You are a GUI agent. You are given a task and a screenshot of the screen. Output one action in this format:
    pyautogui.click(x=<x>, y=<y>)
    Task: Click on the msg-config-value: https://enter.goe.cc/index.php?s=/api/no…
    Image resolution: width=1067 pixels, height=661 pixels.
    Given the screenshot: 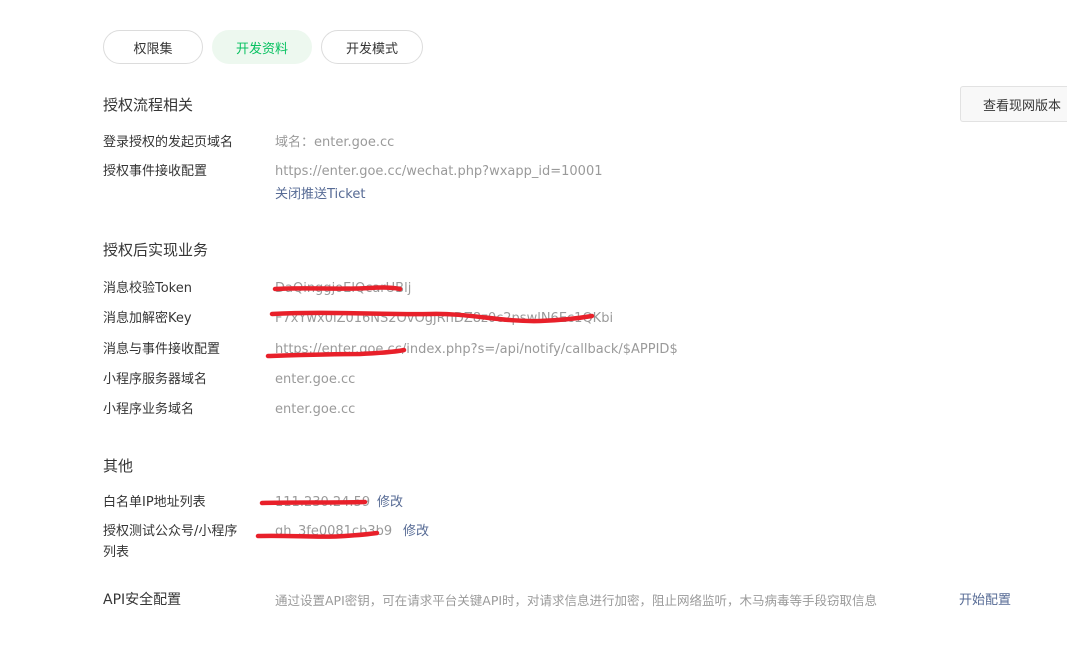 What is the action you would take?
    pyautogui.click(x=476, y=349)
    